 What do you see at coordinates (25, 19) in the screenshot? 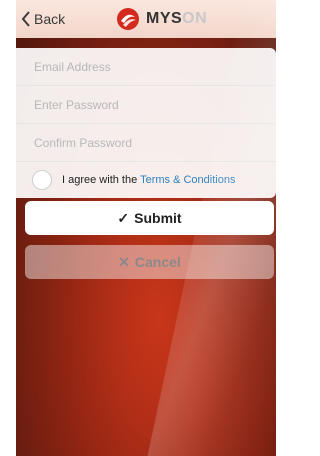
I see `chevron-left-icon` at bounding box center [25, 19].